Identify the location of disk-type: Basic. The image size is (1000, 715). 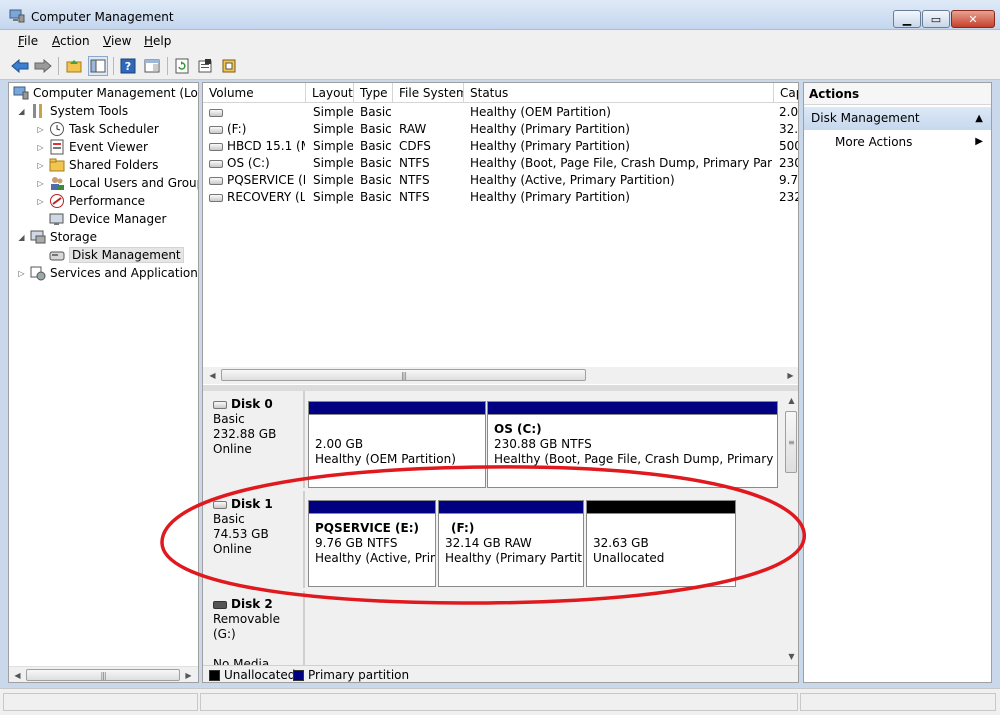
(229, 419).